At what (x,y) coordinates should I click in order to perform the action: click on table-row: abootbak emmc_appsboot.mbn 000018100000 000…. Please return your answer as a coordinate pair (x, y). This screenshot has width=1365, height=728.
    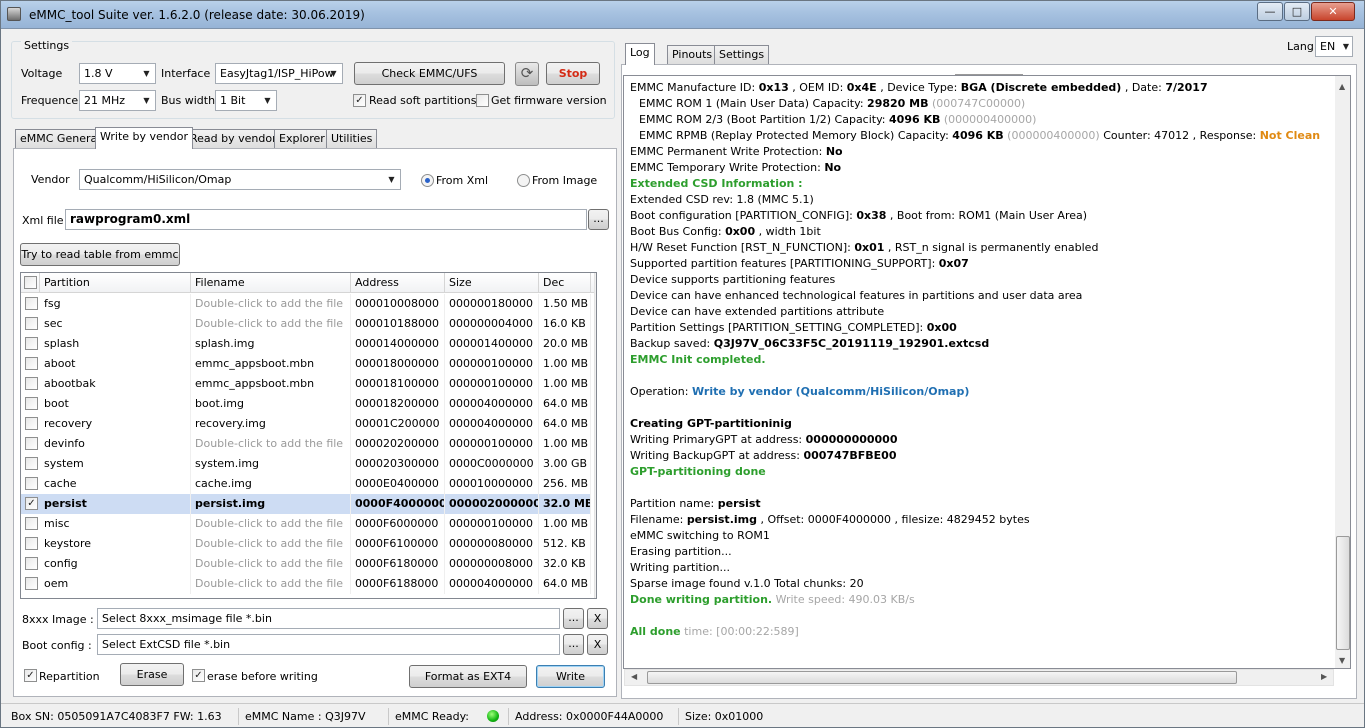
    Looking at the image, I should click on (306, 384).